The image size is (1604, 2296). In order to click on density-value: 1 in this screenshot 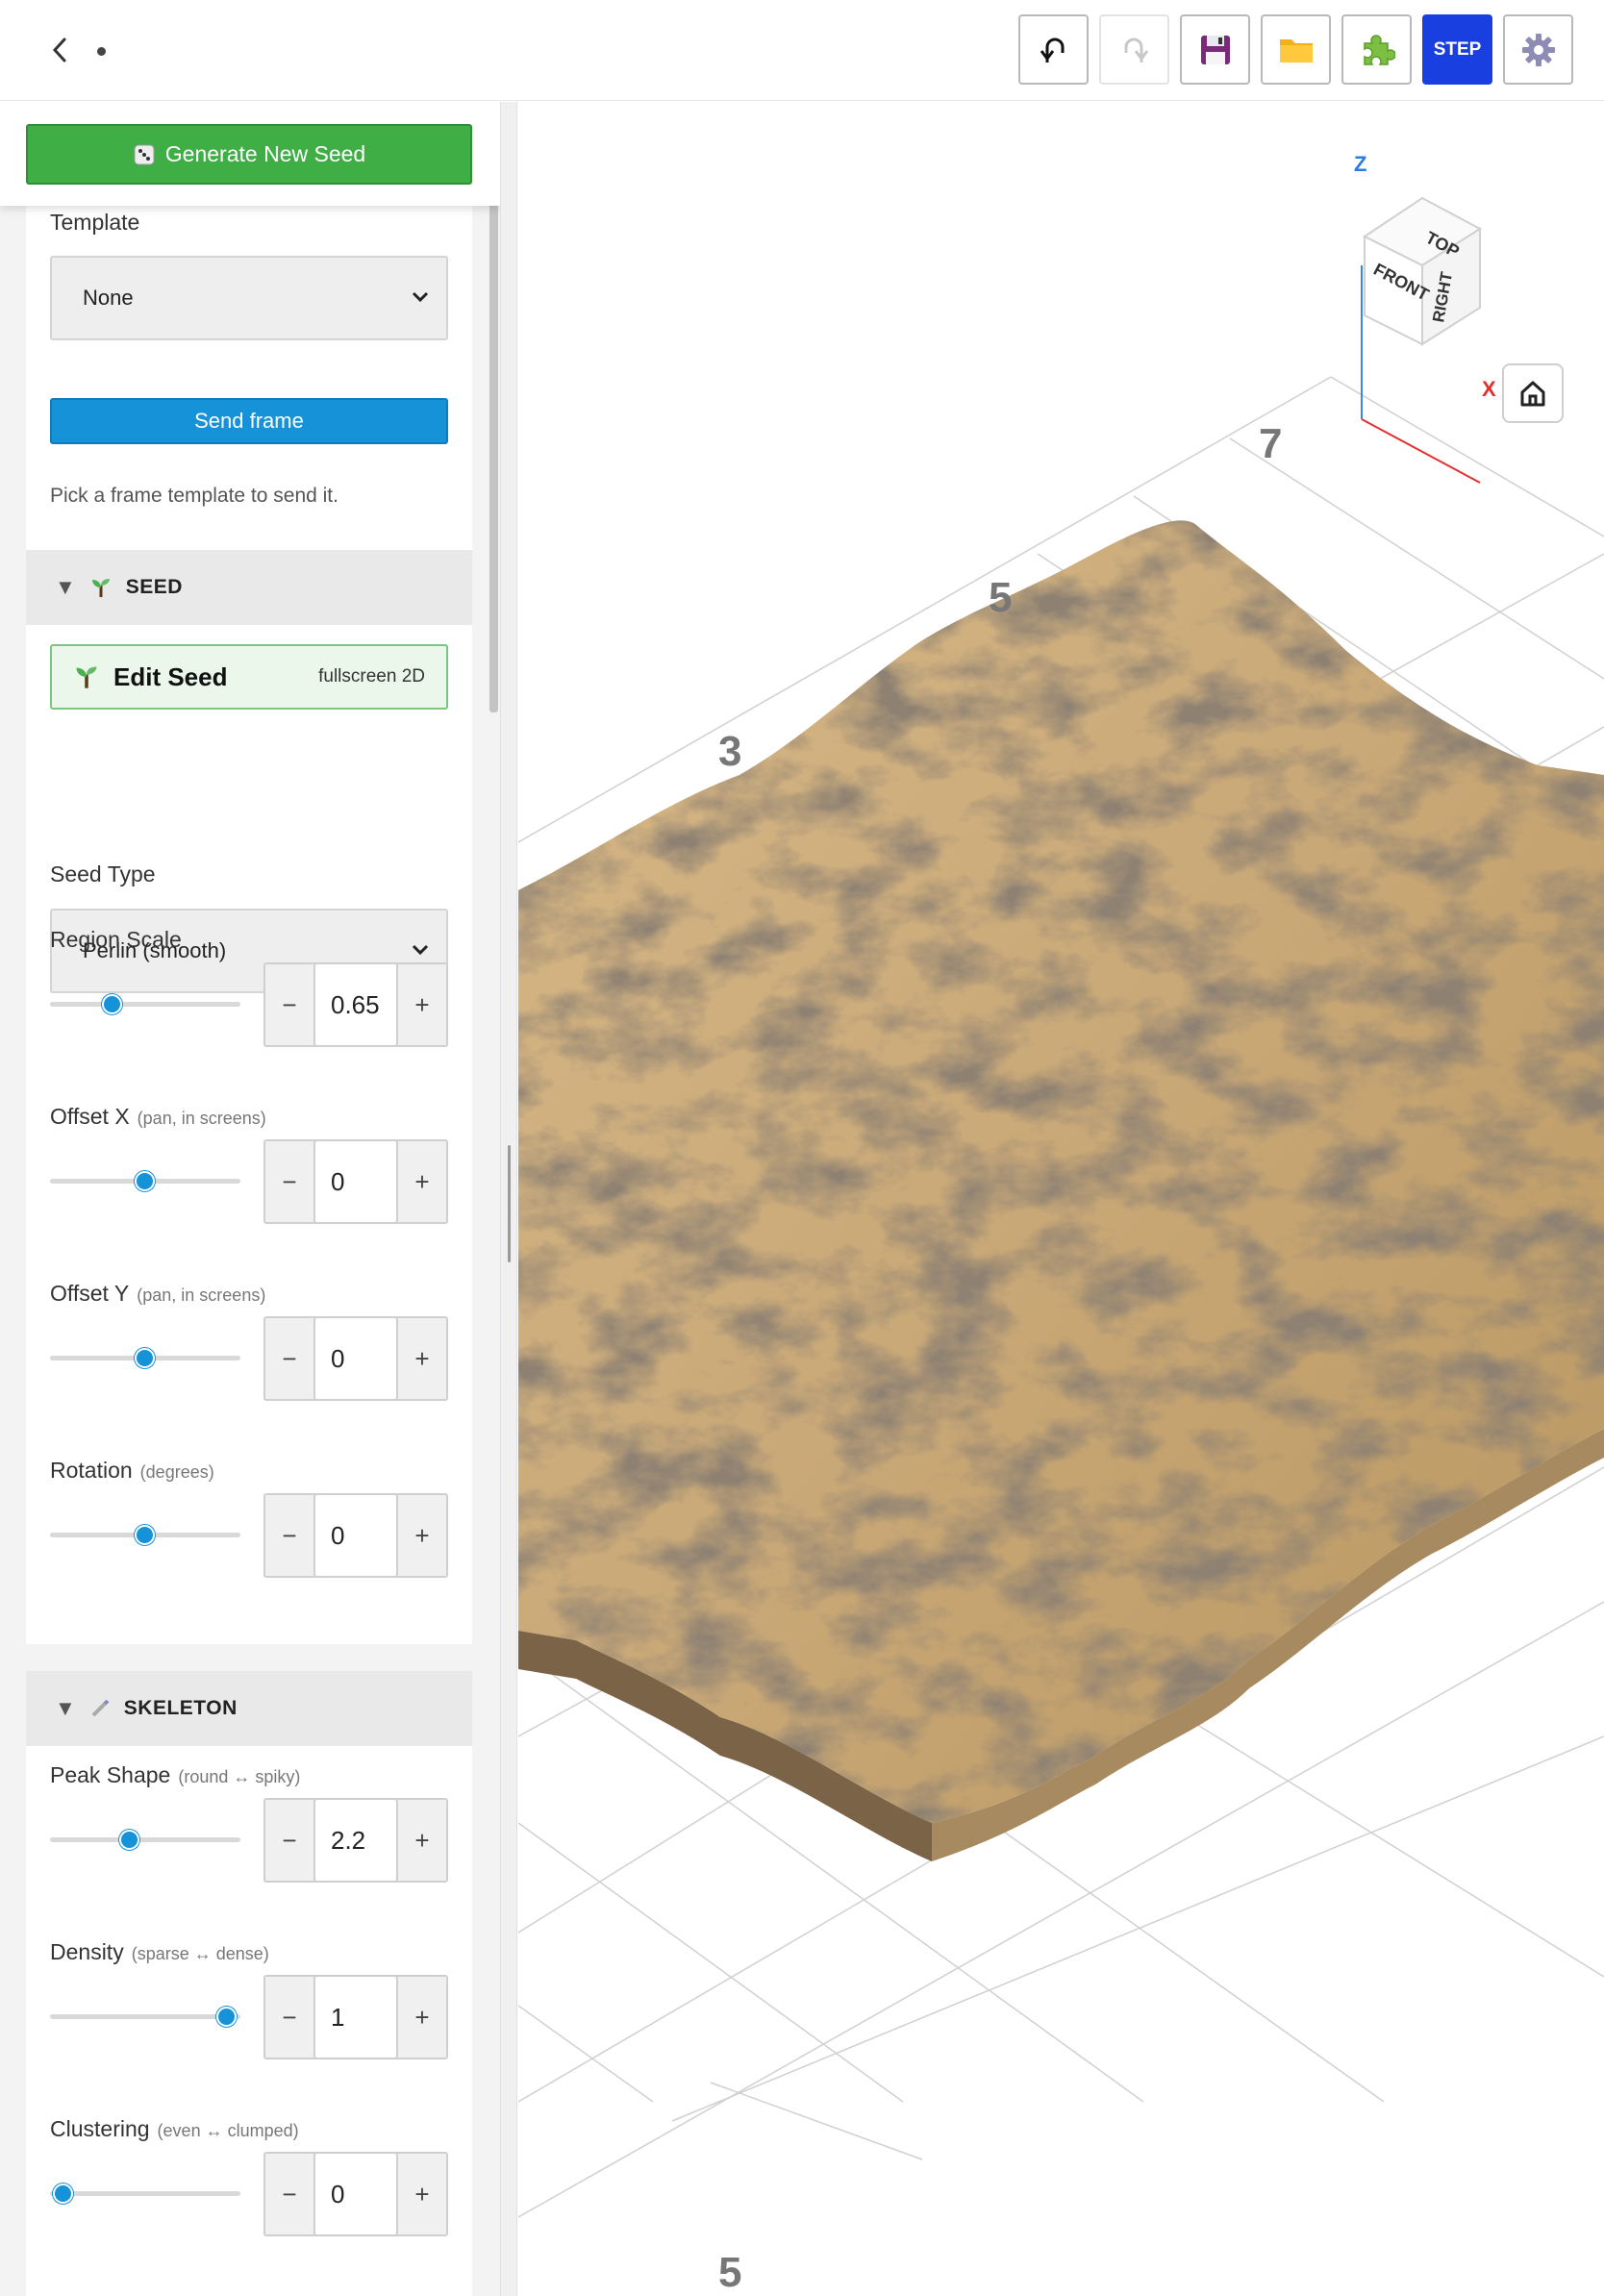, I will do `click(355, 2017)`.